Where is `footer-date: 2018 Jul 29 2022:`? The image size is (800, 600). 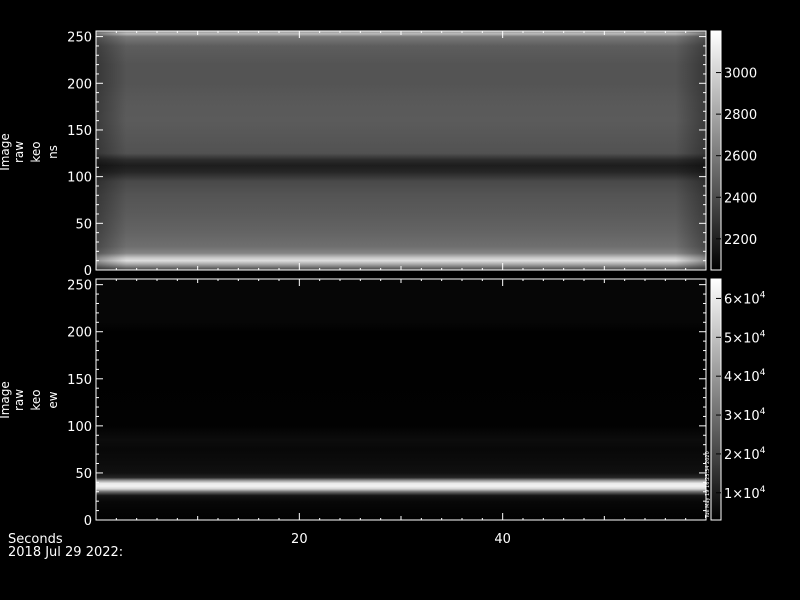
footer-date: 2018 Jul 29 2022: is located at coordinates (65, 552).